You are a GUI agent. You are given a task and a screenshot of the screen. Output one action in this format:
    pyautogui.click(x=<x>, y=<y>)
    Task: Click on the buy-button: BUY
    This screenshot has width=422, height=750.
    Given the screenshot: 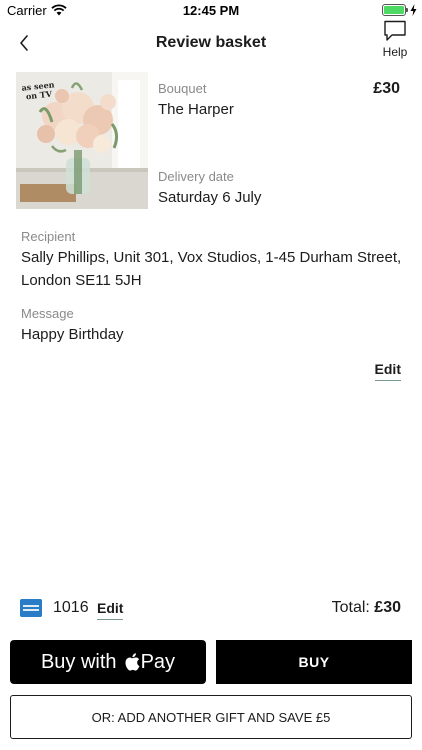 What is the action you would take?
    pyautogui.click(x=314, y=662)
    